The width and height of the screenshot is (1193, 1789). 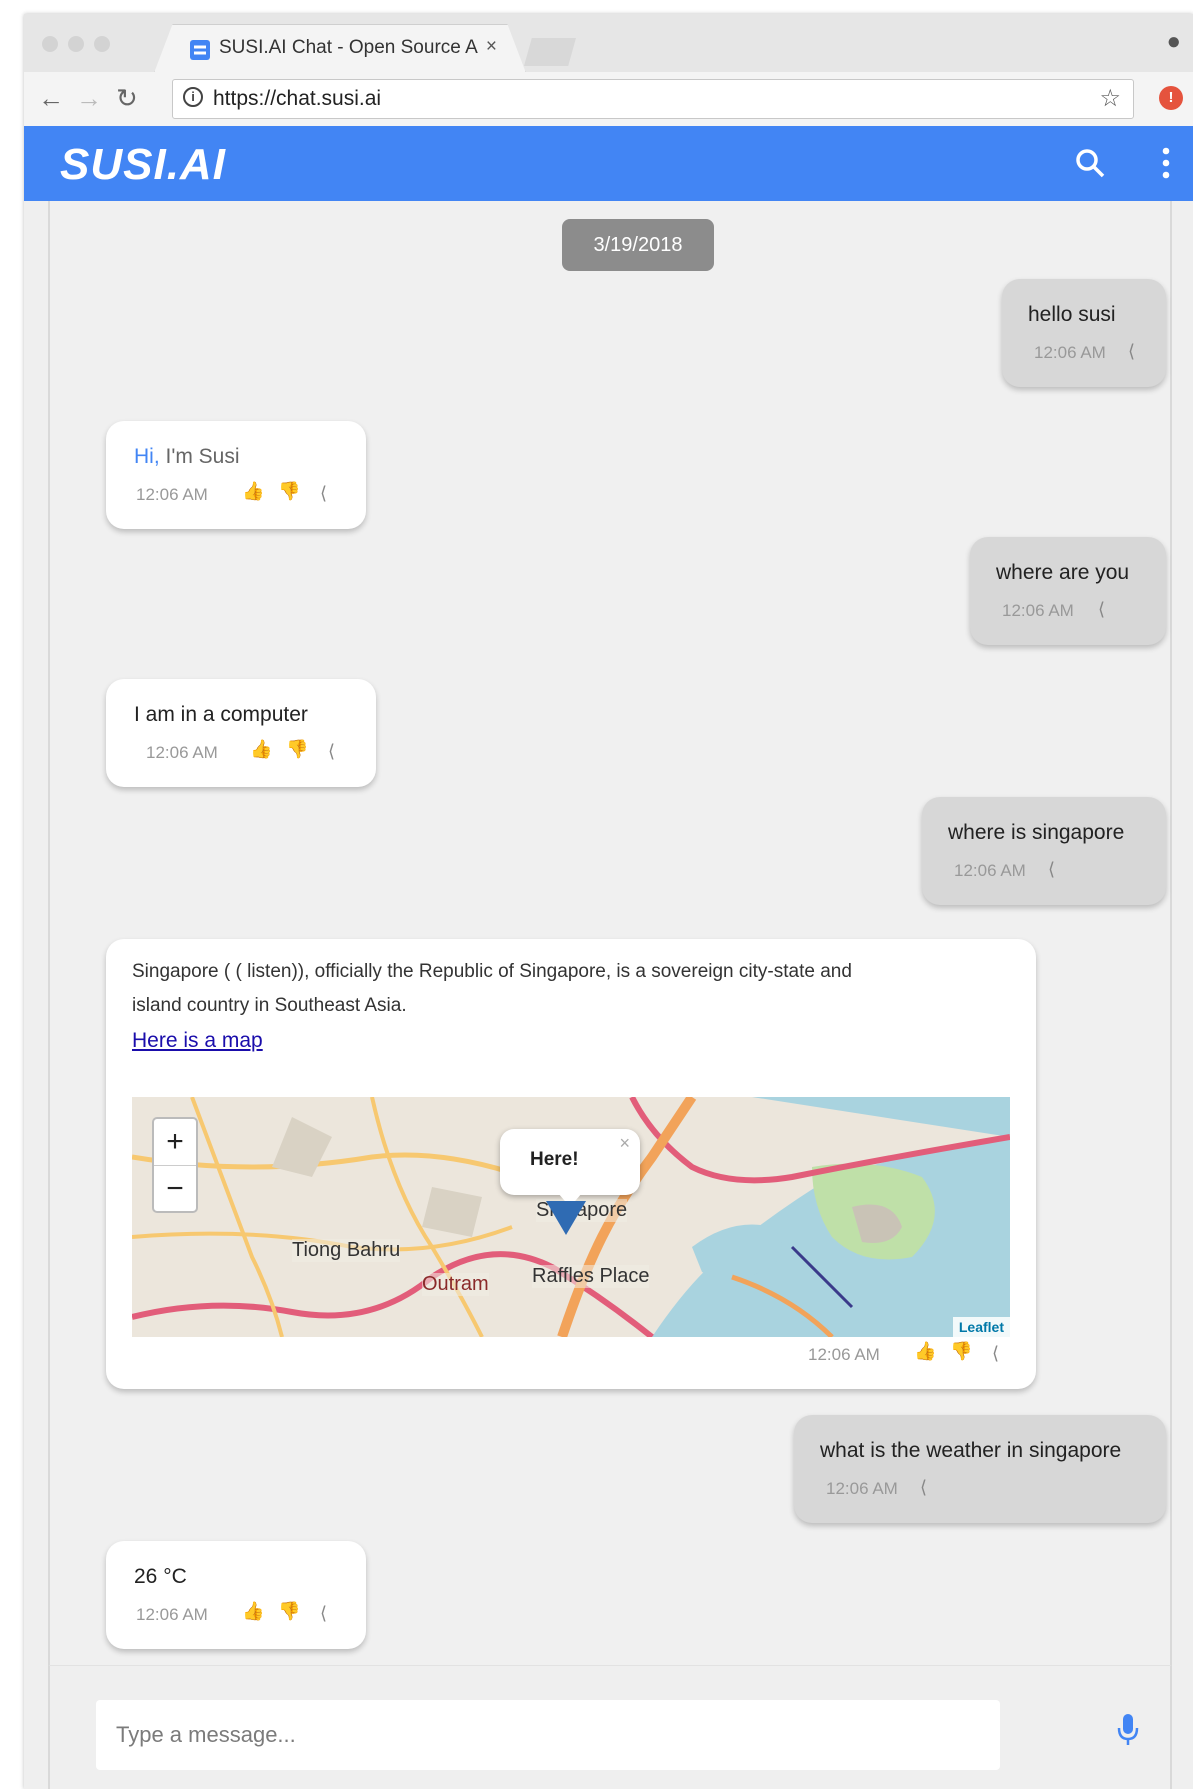 What do you see at coordinates (127, 98) in the screenshot?
I see `reload-icon: ↻` at bounding box center [127, 98].